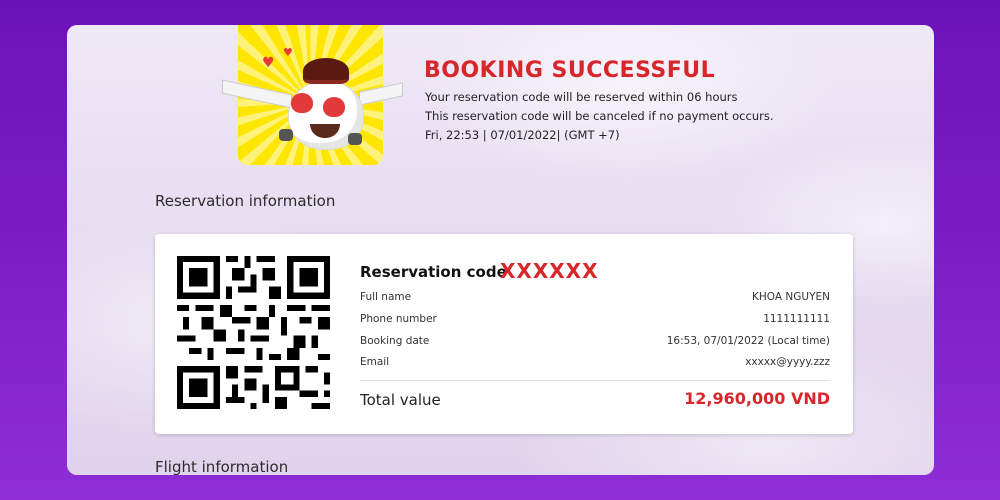 This screenshot has width=1000, height=500. I want to click on full-name-value: KHOA NGUYEN, so click(791, 297).